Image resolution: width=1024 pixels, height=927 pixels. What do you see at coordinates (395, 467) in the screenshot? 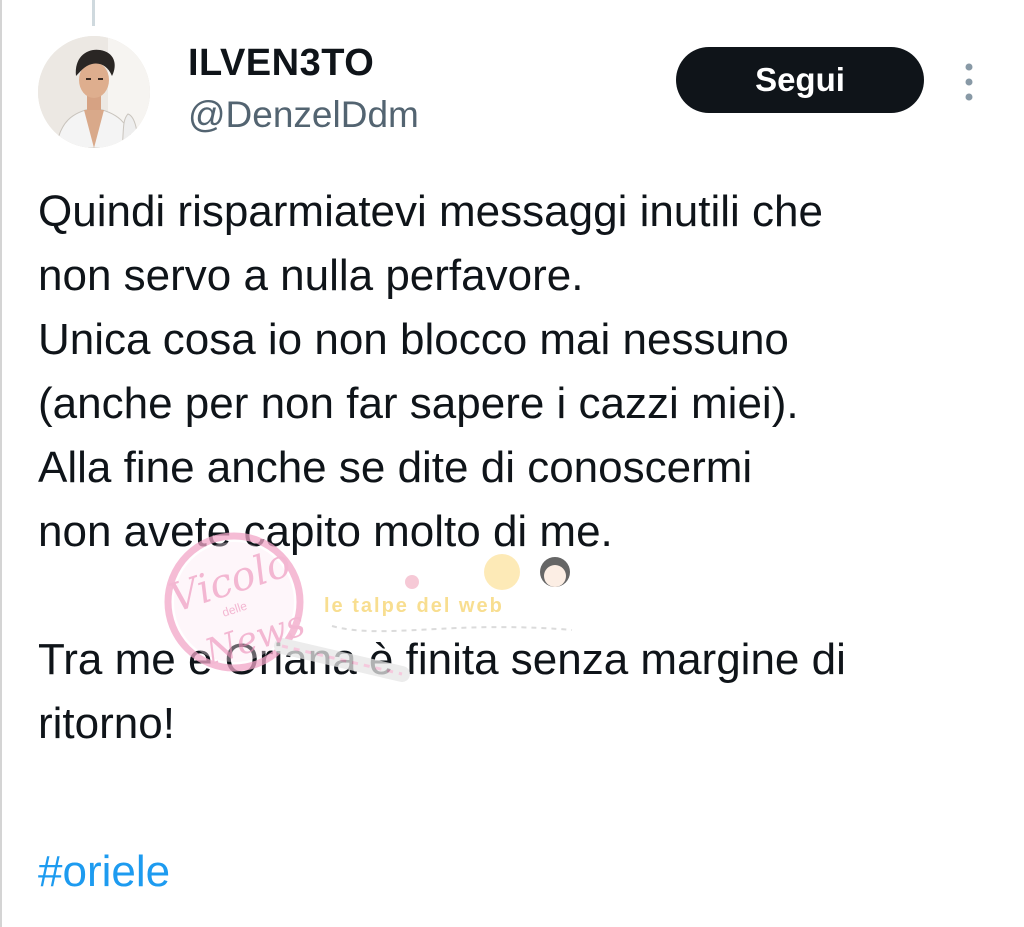
I see `tweet-line: Alla fine anche se dite di conoscermi` at bounding box center [395, 467].